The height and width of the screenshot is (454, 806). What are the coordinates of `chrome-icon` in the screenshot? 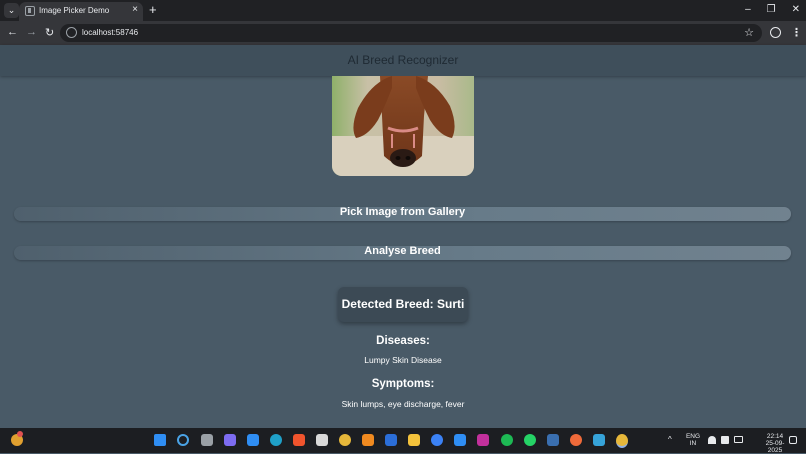 It's located at (345, 440).